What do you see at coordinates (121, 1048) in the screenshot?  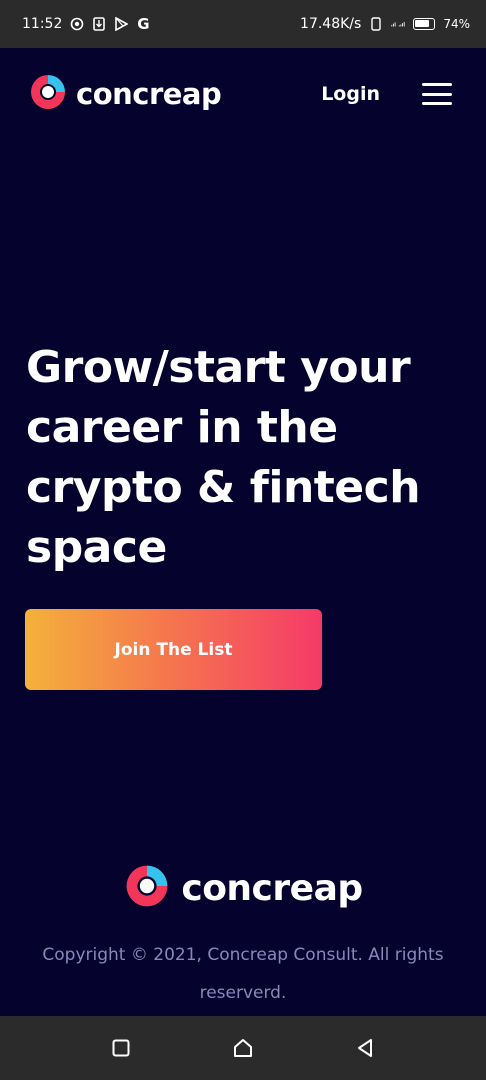 I see `recent-apps-square-icon` at bounding box center [121, 1048].